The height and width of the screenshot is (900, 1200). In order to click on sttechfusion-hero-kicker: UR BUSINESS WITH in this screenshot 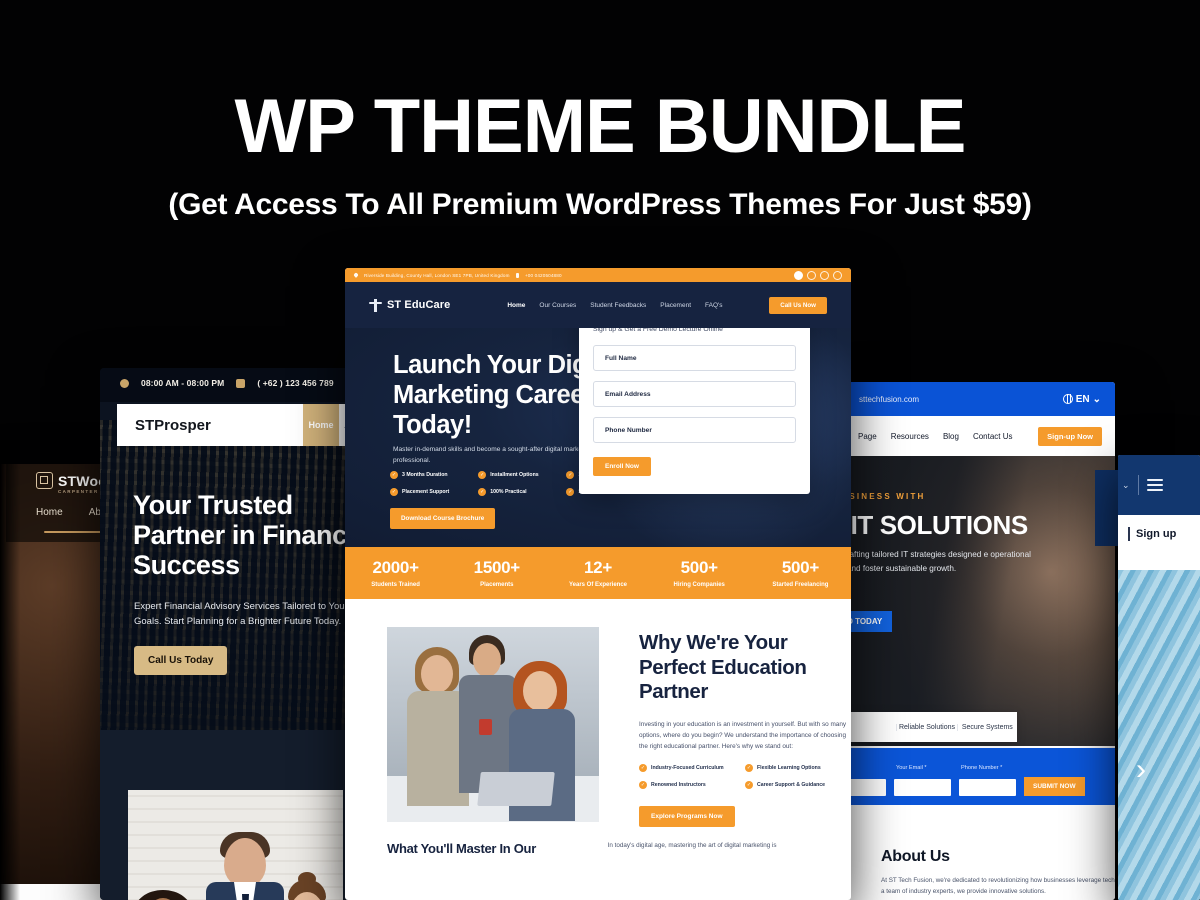, I will do `click(885, 496)`.